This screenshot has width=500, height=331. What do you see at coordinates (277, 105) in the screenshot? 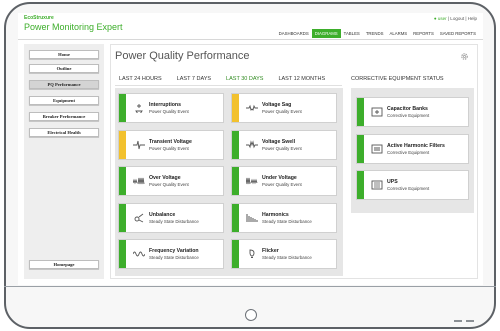
I see `card-title: Voltage Sag` at bounding box center [277, 105].